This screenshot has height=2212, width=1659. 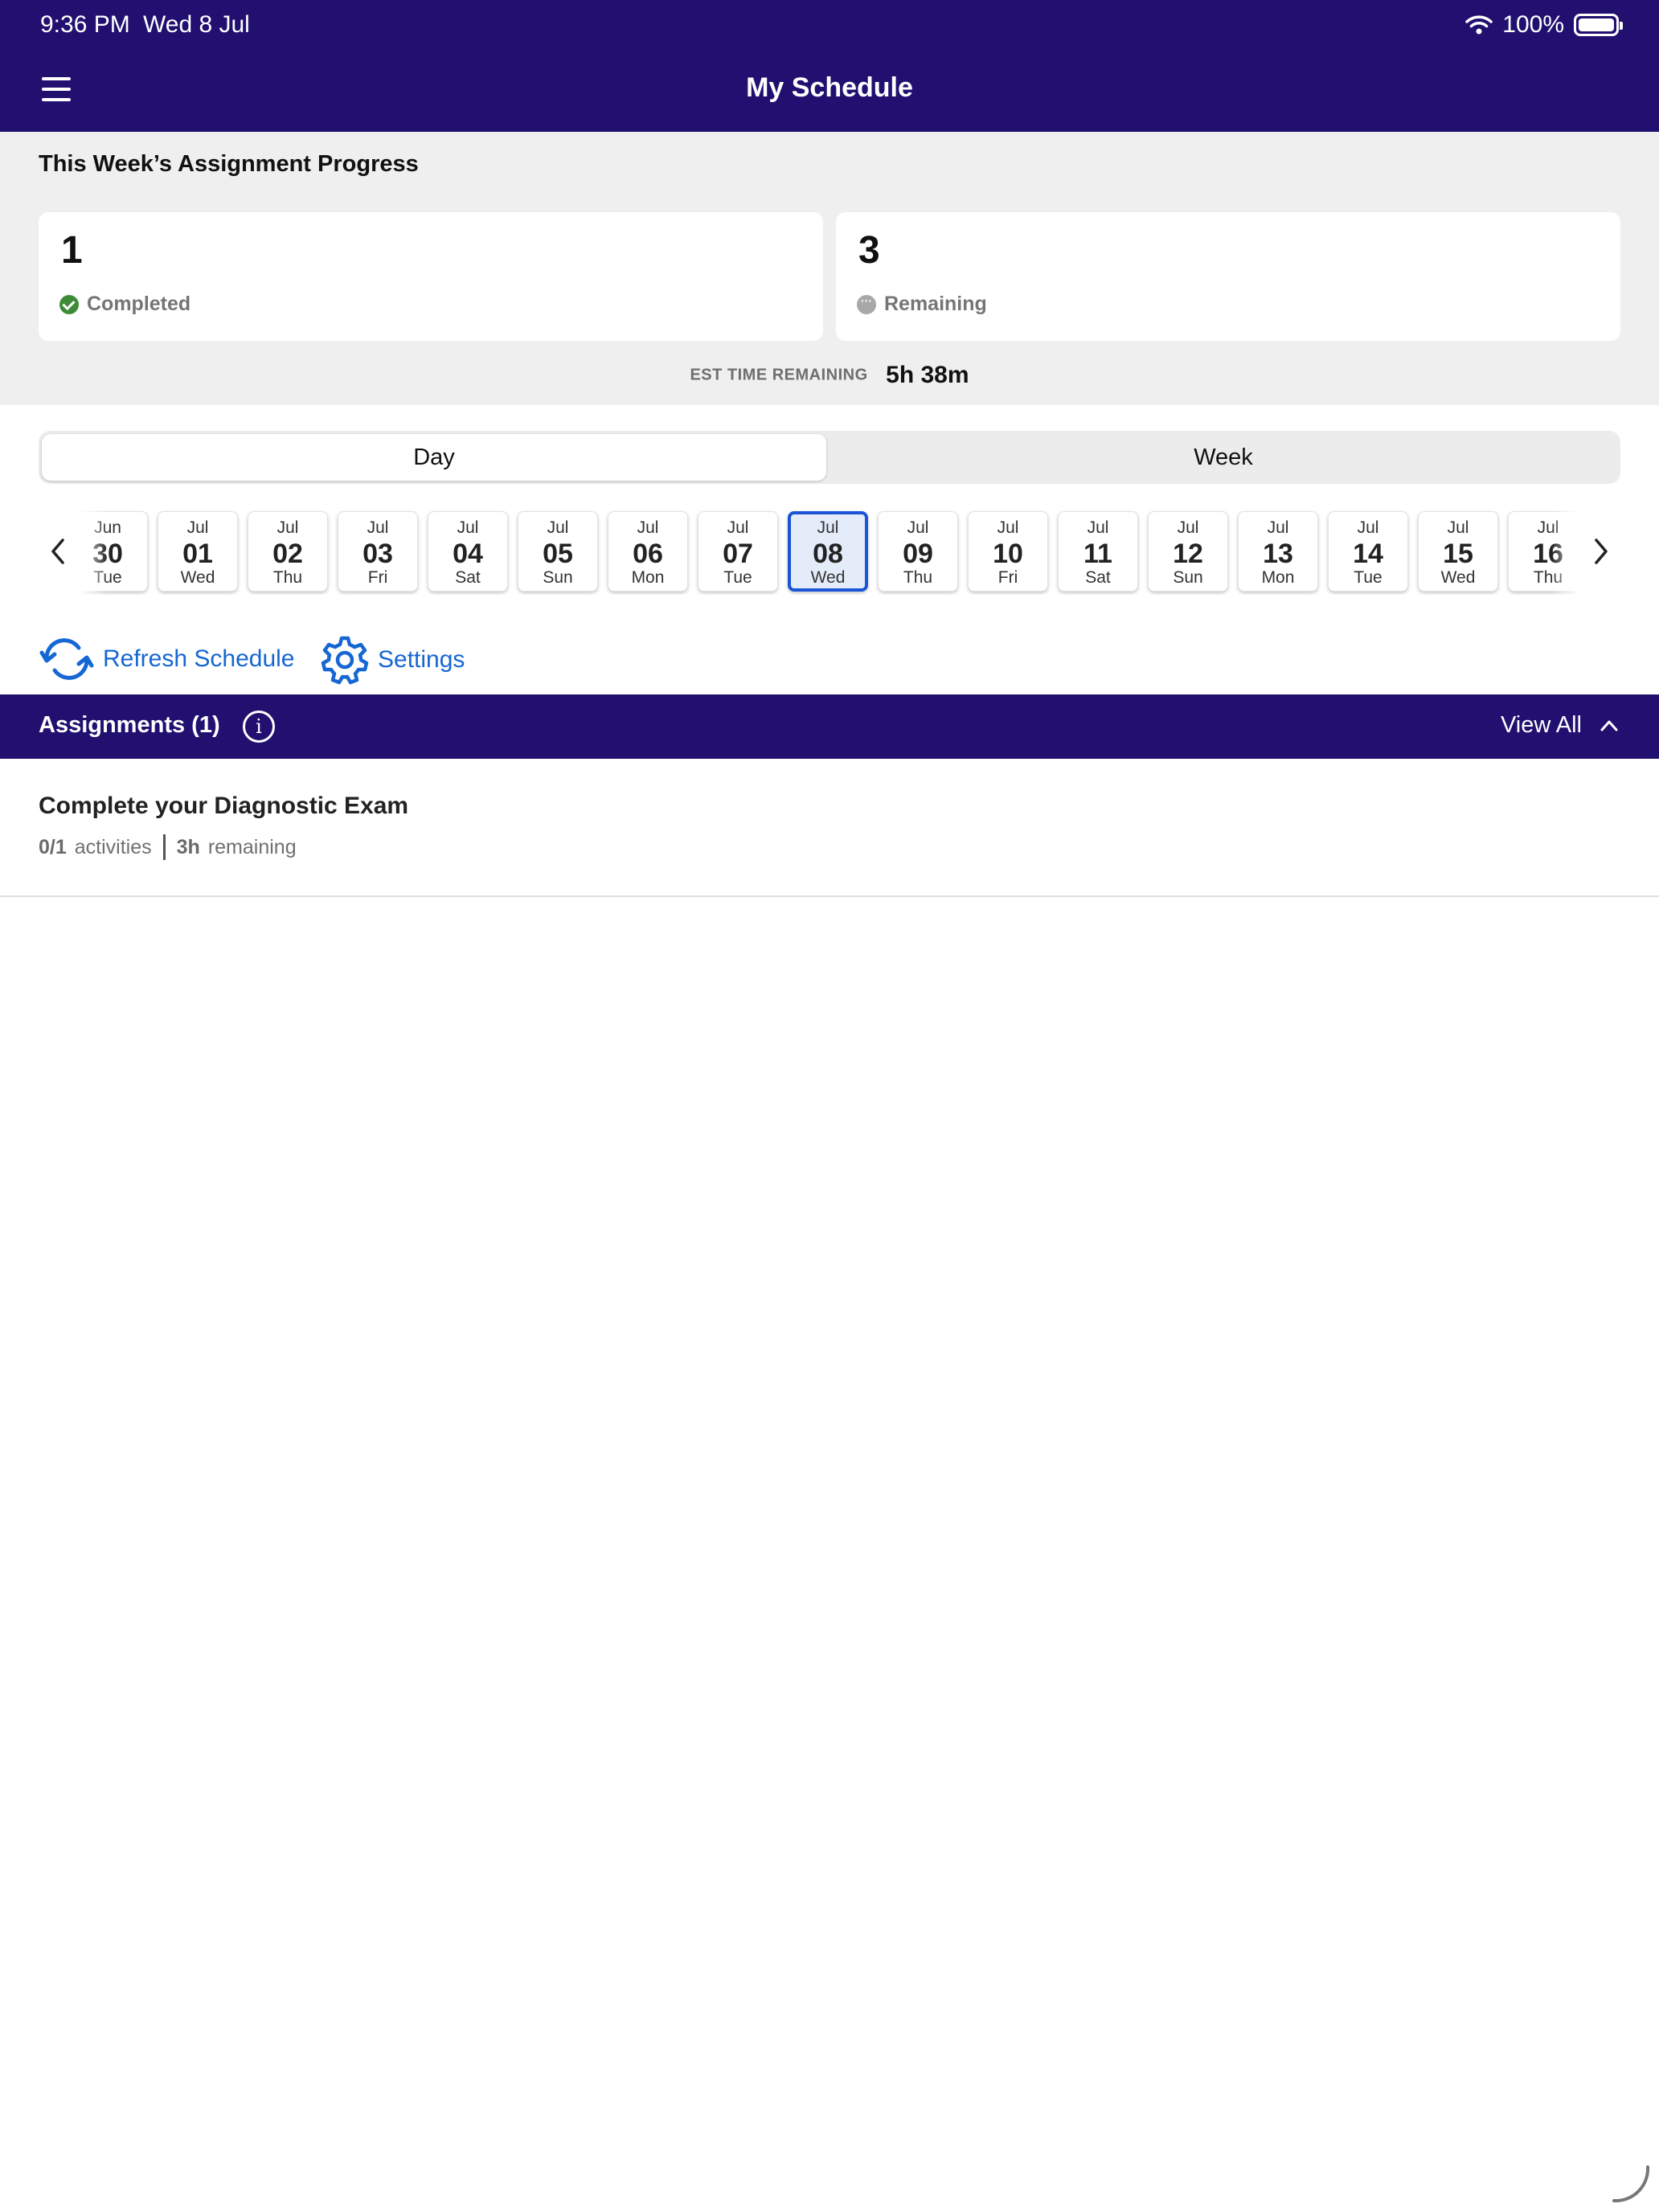 I want to click on est-time-remaining: EST TIME REMAINING 5h 38m, so click(x=829, y=375).